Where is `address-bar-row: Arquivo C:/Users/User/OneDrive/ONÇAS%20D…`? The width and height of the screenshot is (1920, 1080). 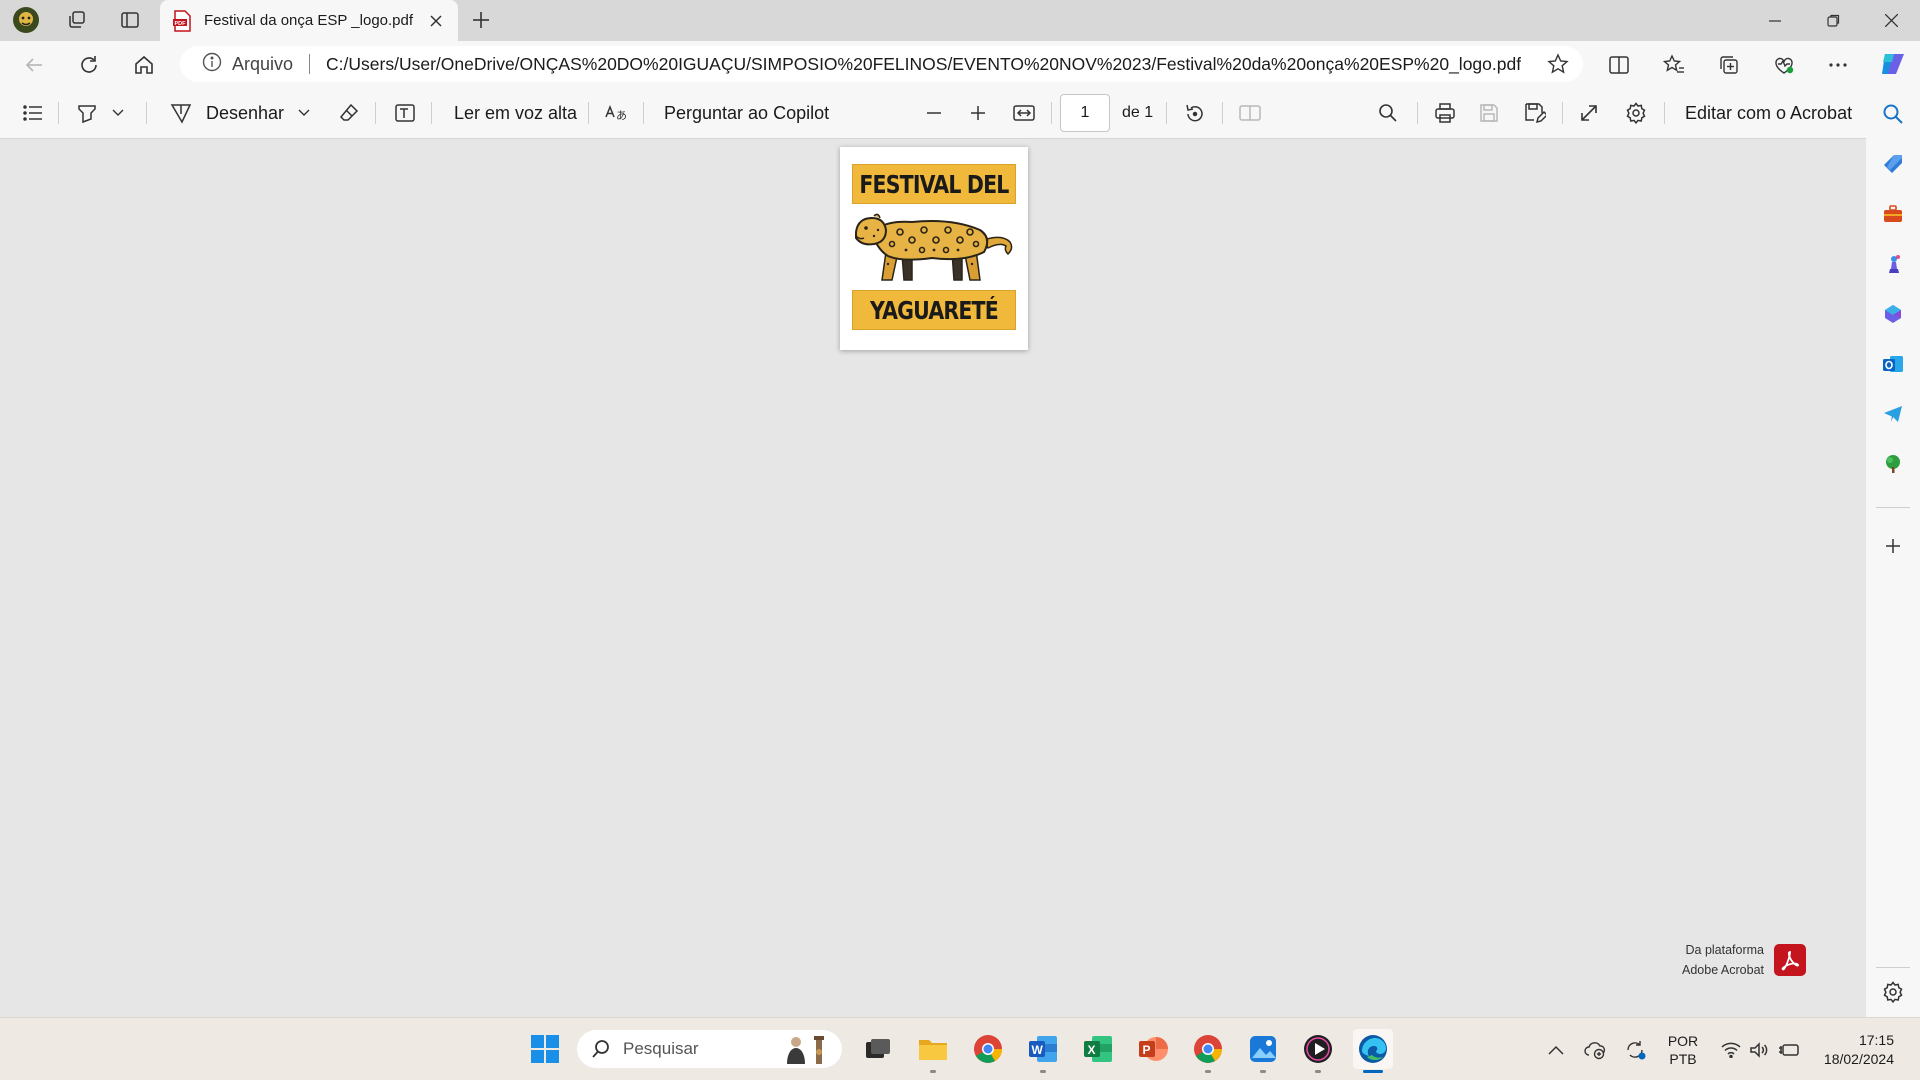
address-bar-row: Arquivo C:/Users/User/OneDrive/ONÇAS%20D… is located at coordinates (960, 64).